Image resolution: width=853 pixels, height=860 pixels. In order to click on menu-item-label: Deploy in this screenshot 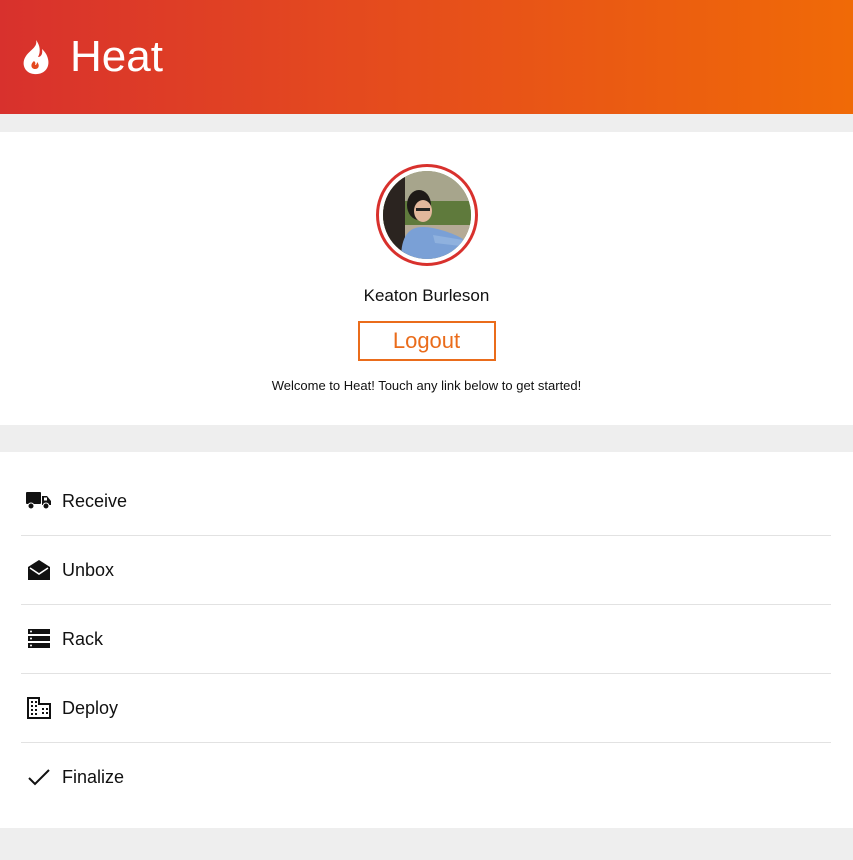, I will do `click(90, 707)`.